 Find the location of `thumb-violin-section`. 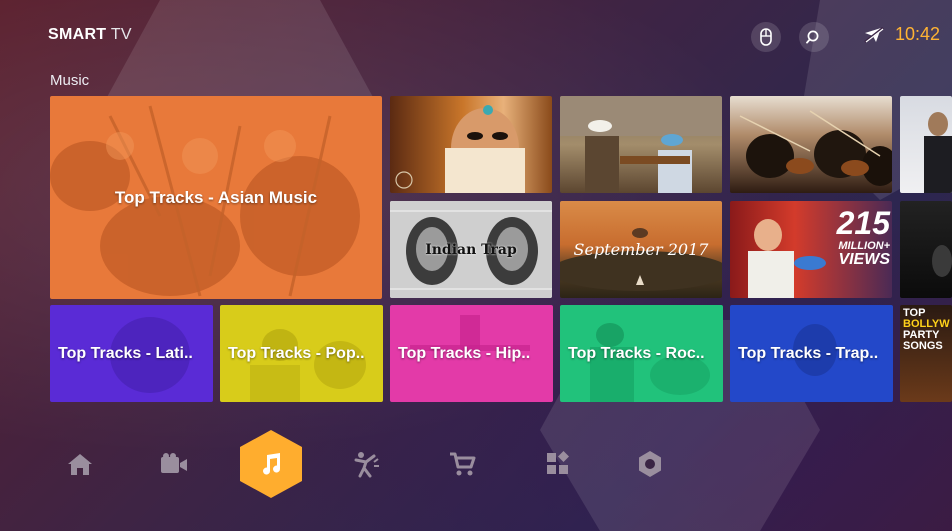

thumb-violin-section is located at coordinates (811, 144).